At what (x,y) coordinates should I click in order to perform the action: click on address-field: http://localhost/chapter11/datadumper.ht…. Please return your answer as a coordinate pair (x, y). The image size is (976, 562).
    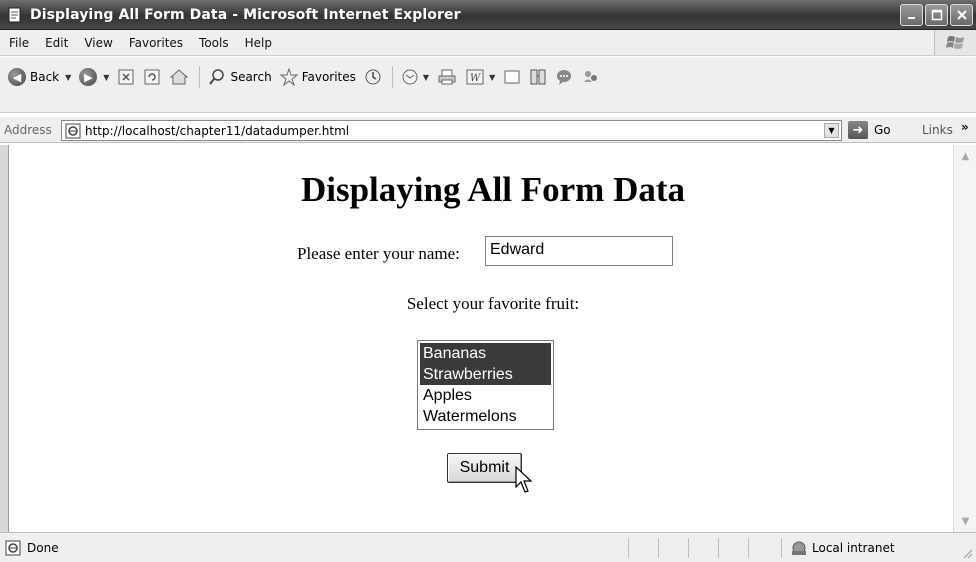
    Looking at the image, I should click on (451, 130).